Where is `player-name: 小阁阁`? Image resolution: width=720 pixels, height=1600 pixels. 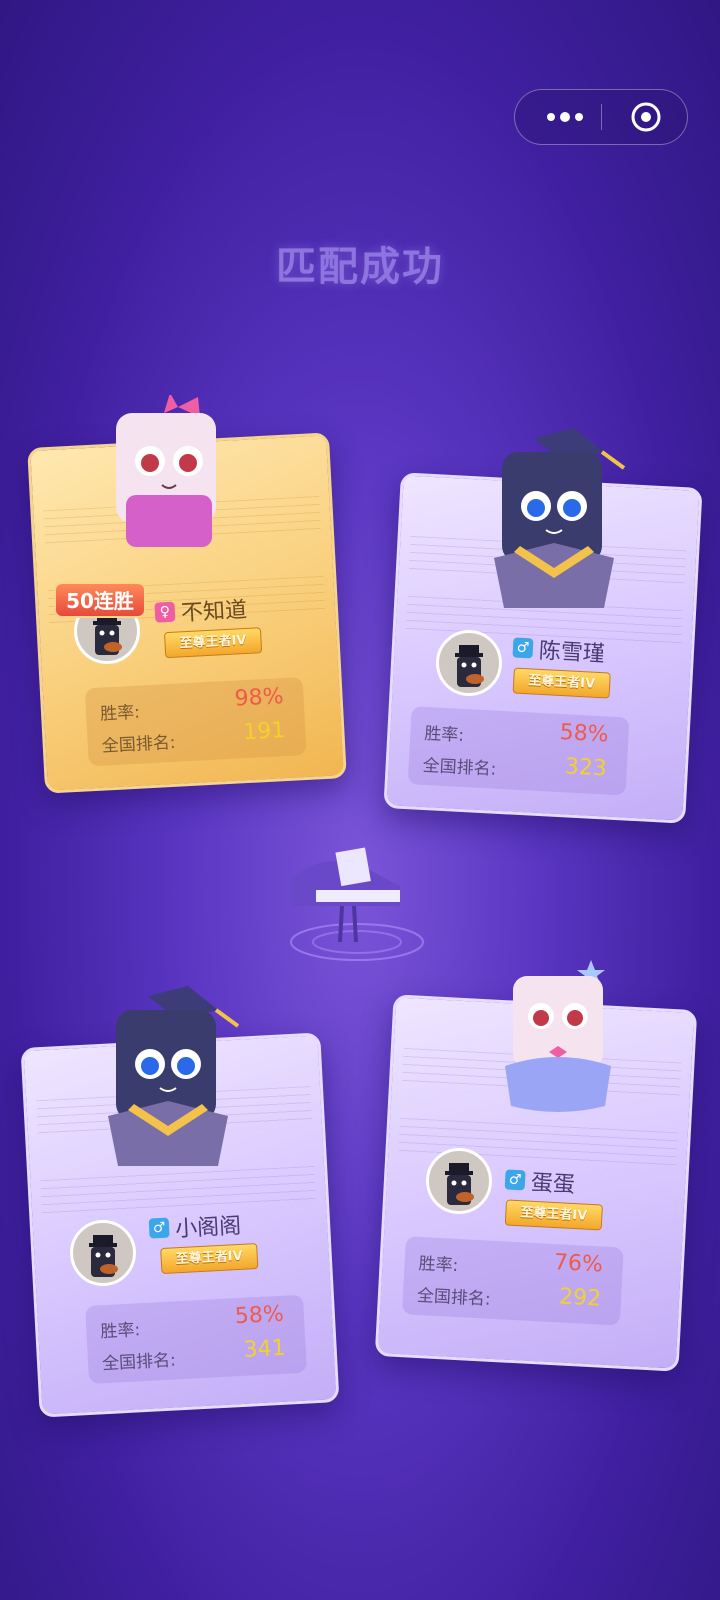 player-name: 小阁阁 is located at coordinates (208, 1228).